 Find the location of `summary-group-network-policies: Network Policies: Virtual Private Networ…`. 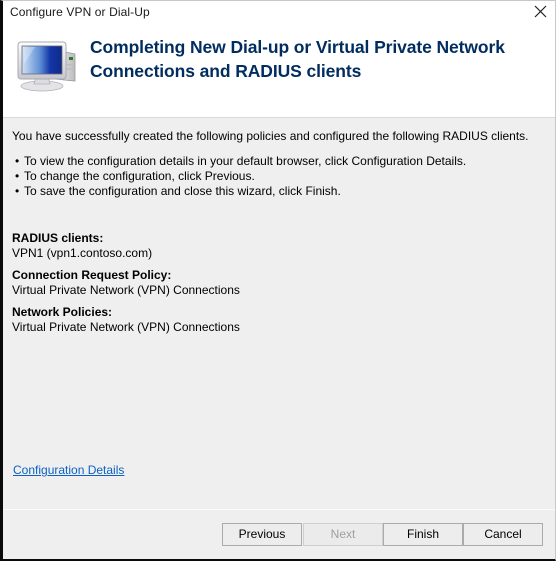

summary-group-network-policies: Network Policies: Virtual Private Networ… is located at coordinates (276, 320).